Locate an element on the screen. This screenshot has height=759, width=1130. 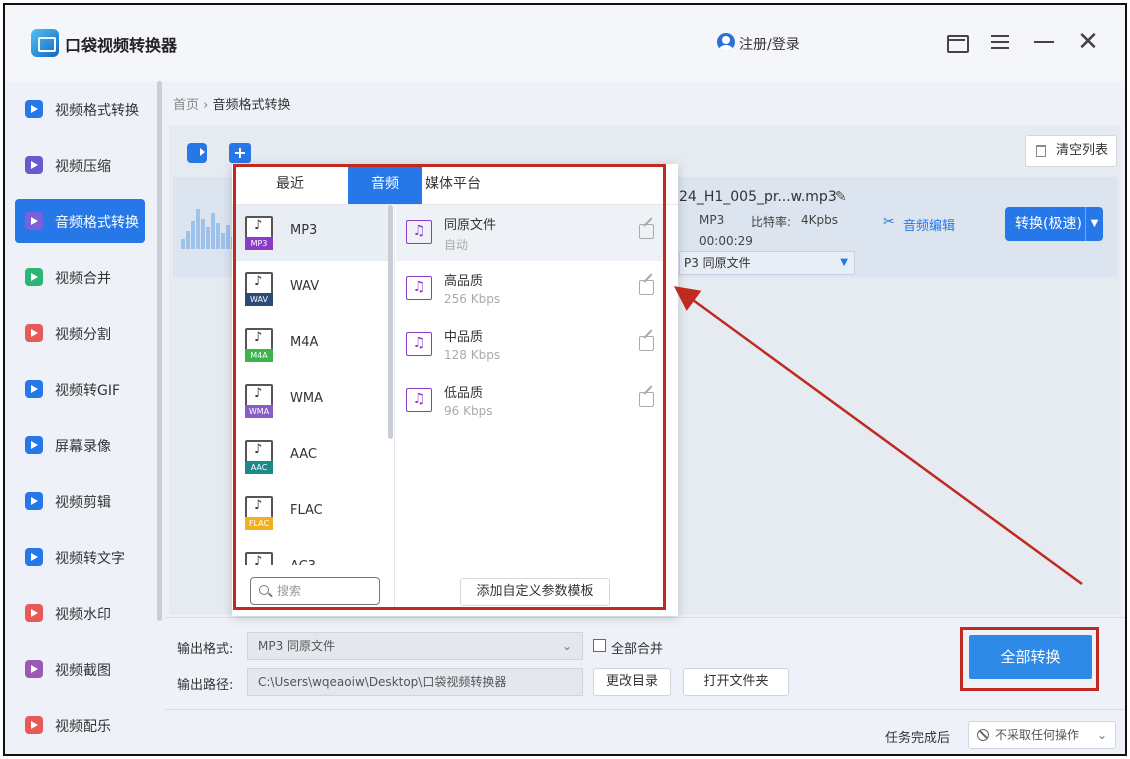
sidebar-item-label: 屏幕录像 is located at coordinates (83, 447).